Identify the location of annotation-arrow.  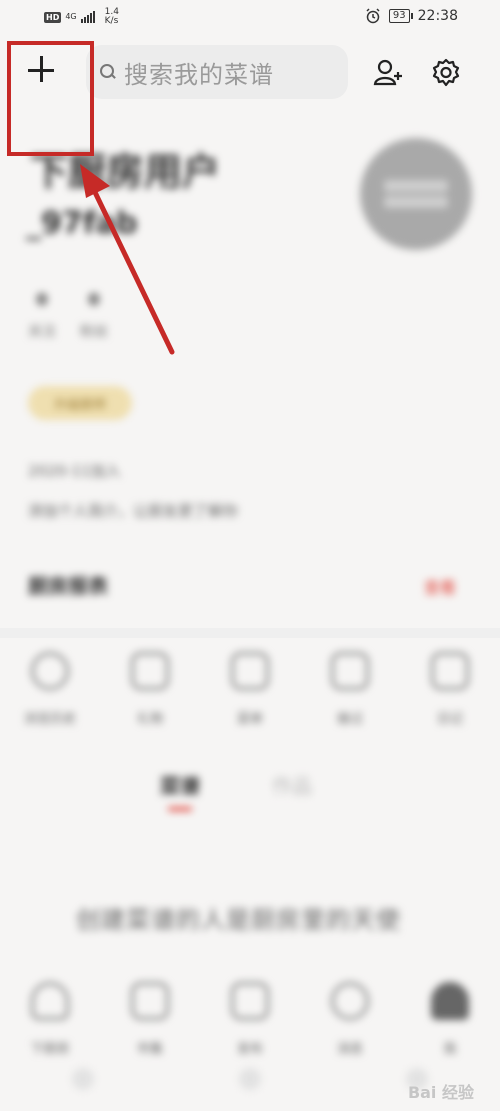
(127, 259).